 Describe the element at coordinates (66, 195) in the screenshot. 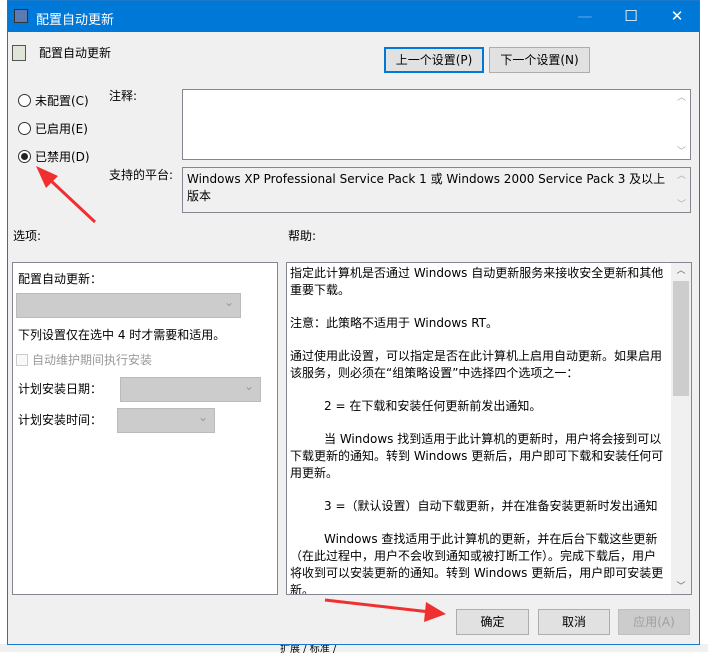

I see `arrow-to-disabled` at that location.